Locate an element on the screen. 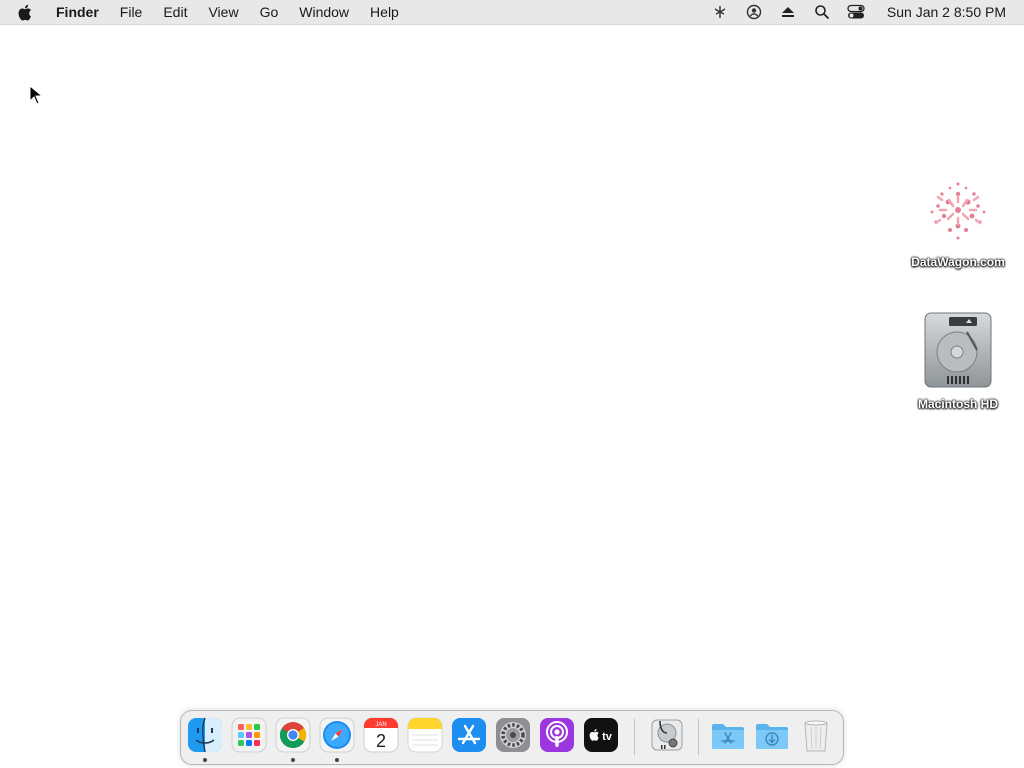 Image resolution: width=1024 pixels, height=768 pixels. pink-pattern-icon is located at coordinates (958, 211).